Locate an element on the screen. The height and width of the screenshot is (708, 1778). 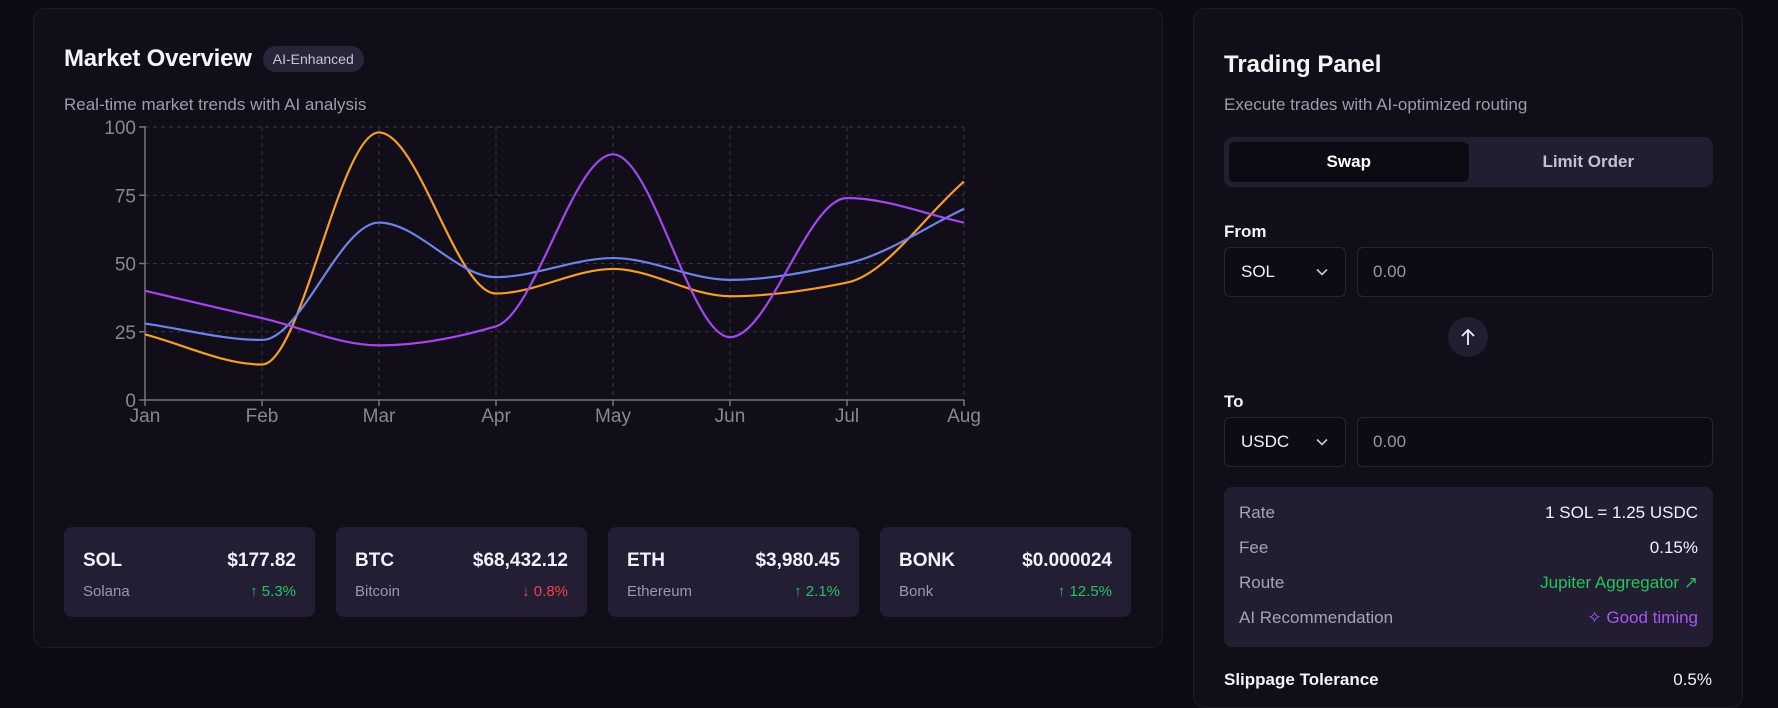
slippage-value: 0.5% is located at coordinates (1692, 679).